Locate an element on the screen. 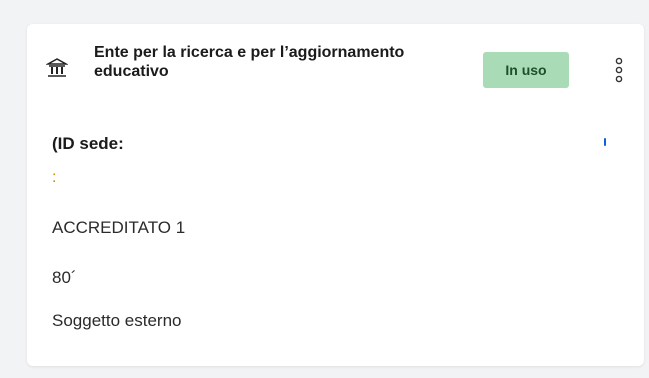  more-options-button is located at coordinates (619, 70).